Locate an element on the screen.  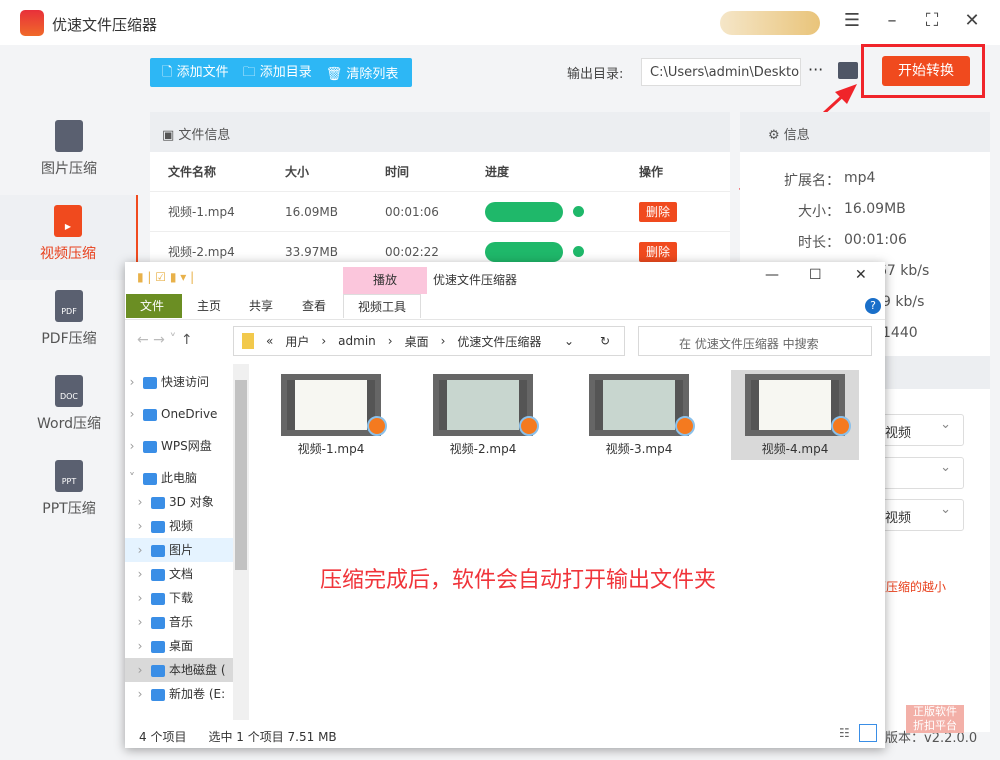
nav-item: › 下载 is located at coordinates (179, 598).